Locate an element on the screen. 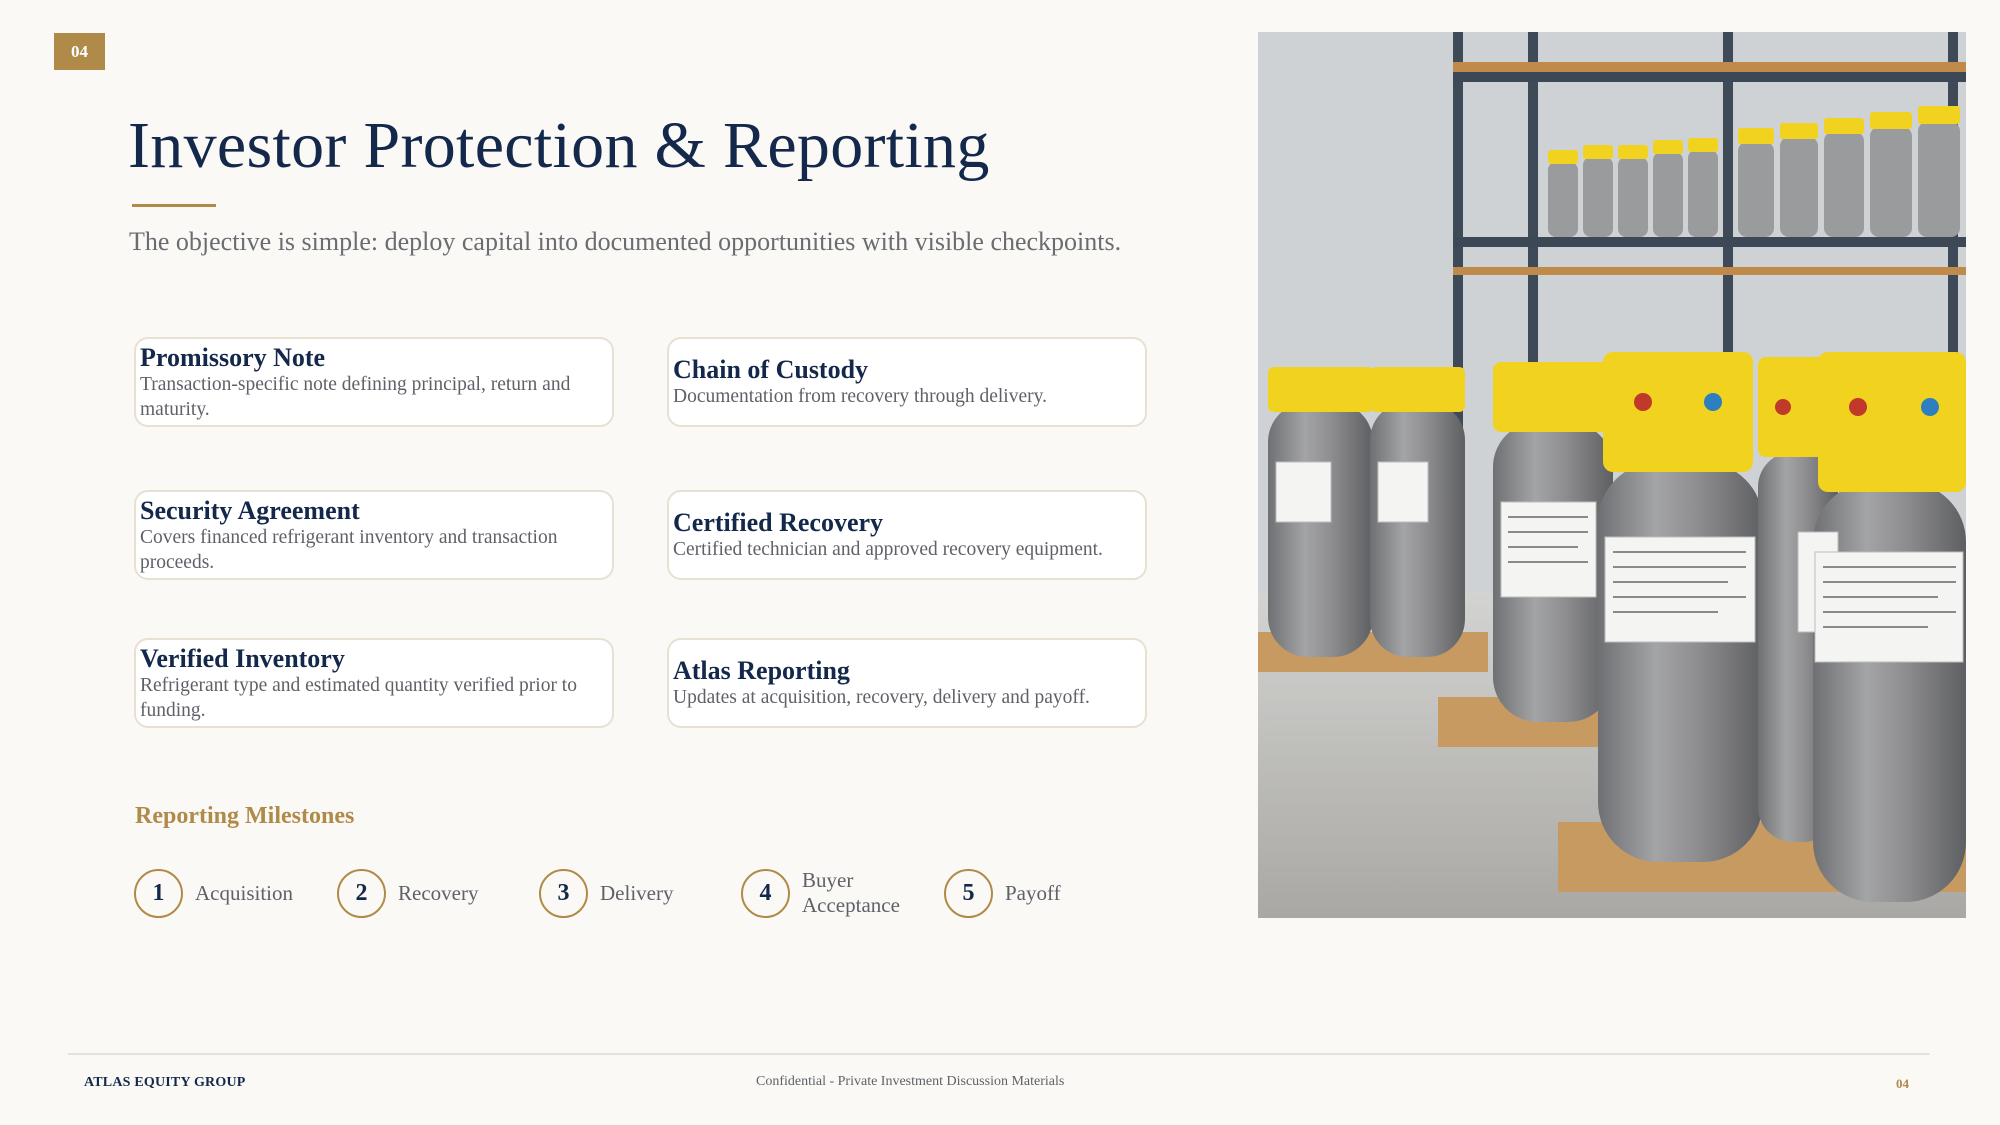 The height and width of the screenshot is (1125, 2000). milestone-1: 1 Acquisition is located at coordinates (219, 893).